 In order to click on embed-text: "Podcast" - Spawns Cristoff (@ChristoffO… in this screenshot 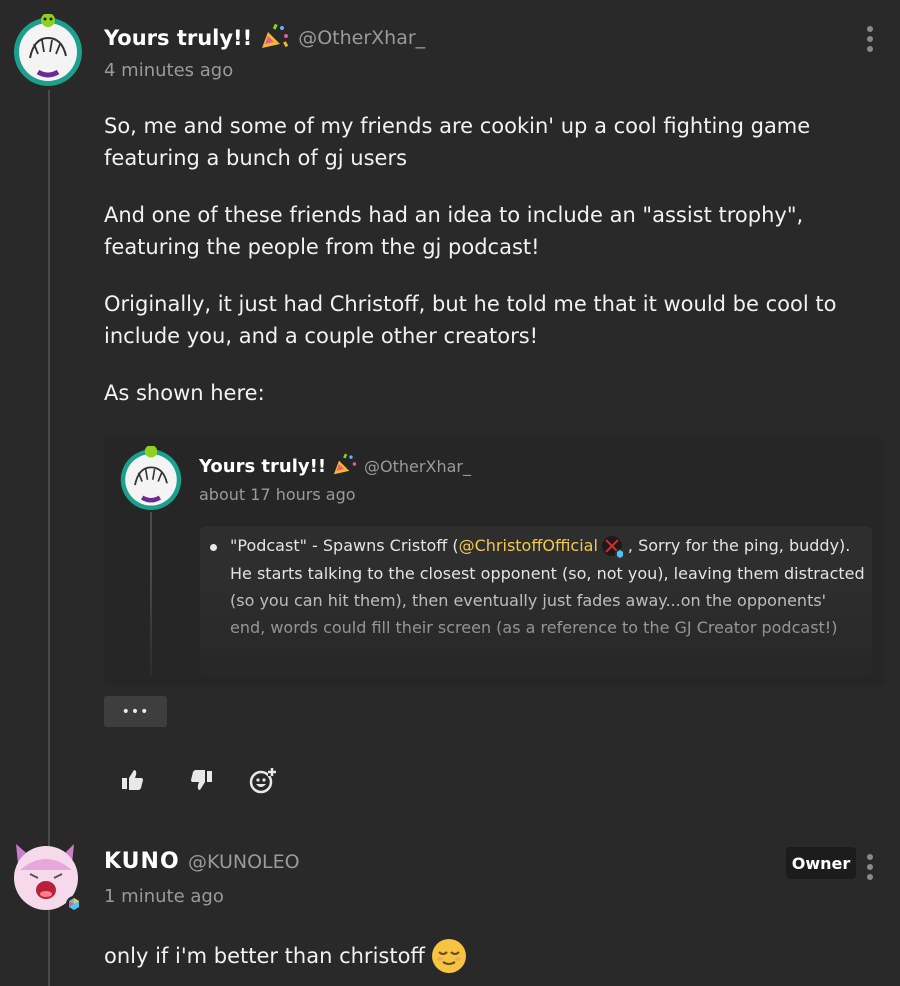, I will do `click(548, 586)`.